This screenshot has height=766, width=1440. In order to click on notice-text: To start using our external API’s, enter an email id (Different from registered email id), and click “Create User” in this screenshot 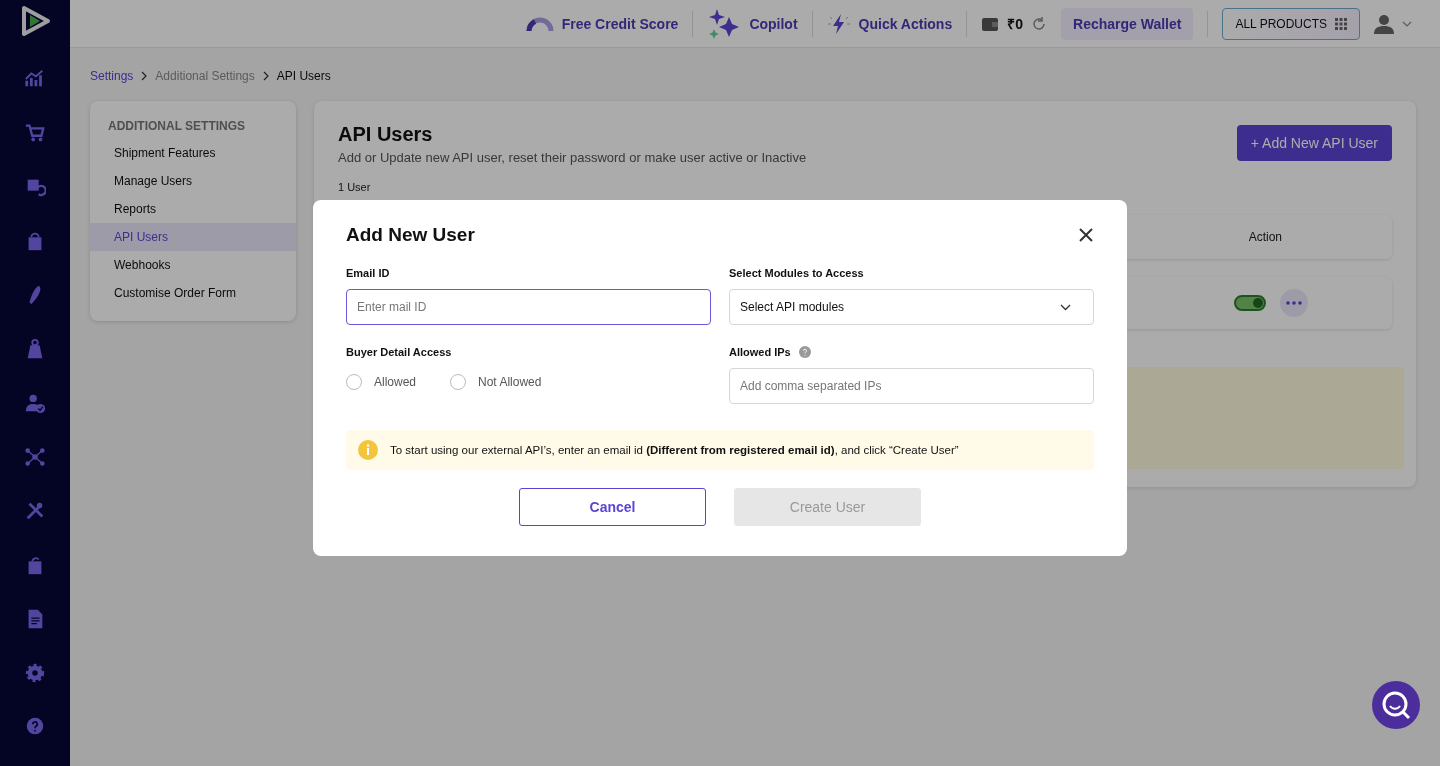, I will do `click(674, 450)`.